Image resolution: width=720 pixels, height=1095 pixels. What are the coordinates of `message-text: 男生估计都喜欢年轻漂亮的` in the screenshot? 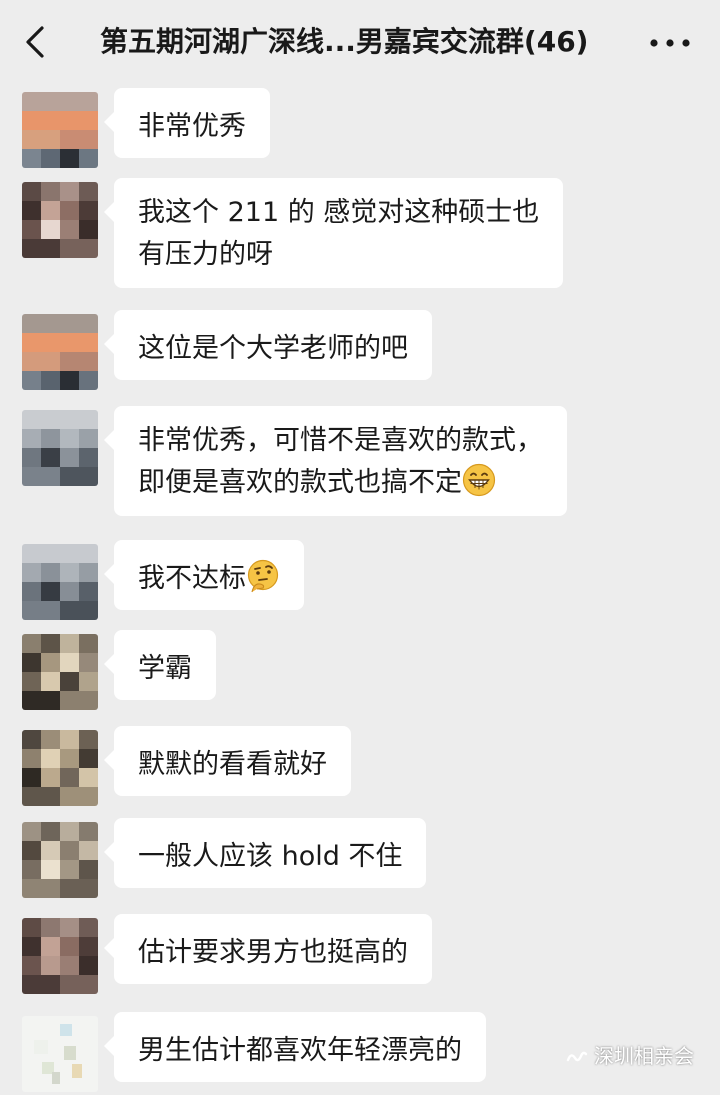 It's located at (300, 1050).